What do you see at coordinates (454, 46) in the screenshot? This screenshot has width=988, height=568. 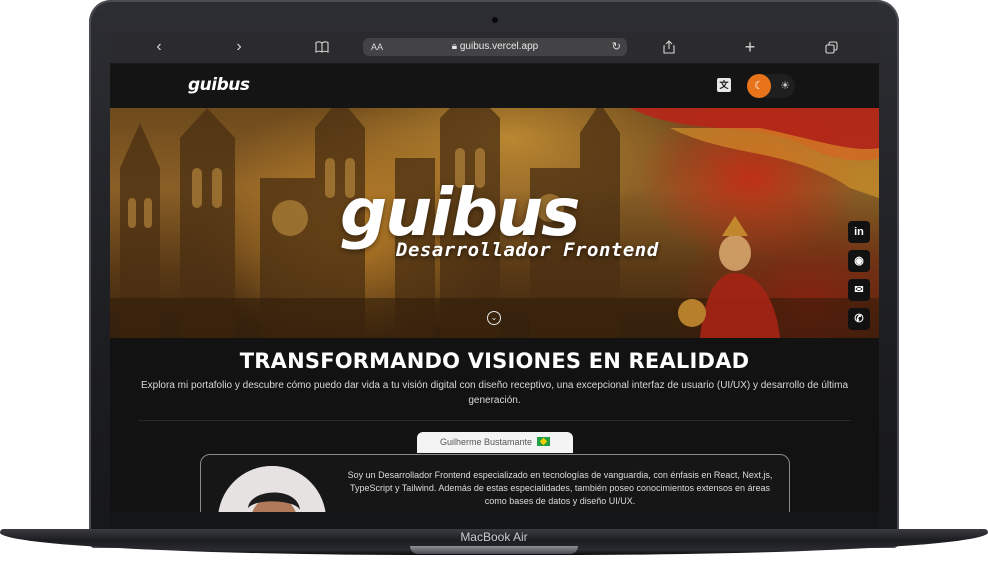 I see `lock-icon: 🔒︎` at bounding box center [454, 46].